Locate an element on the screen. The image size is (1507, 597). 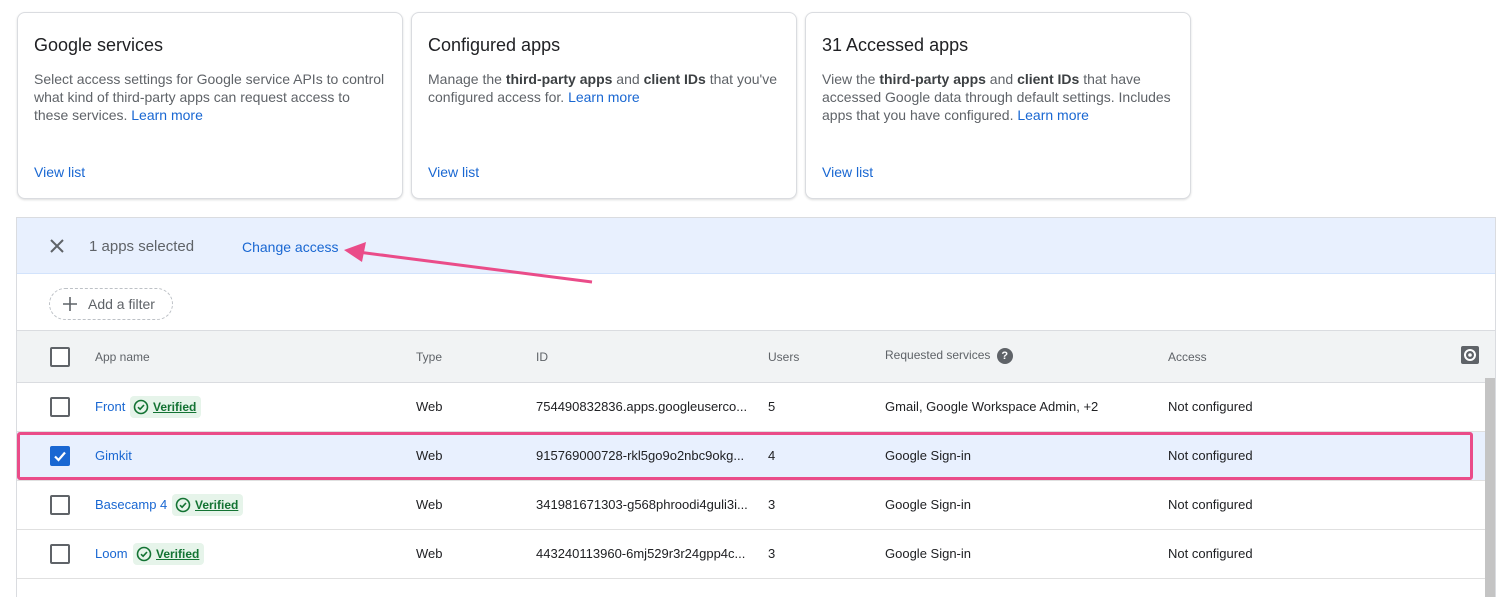
check-icon is located at coordinates (60, 456).